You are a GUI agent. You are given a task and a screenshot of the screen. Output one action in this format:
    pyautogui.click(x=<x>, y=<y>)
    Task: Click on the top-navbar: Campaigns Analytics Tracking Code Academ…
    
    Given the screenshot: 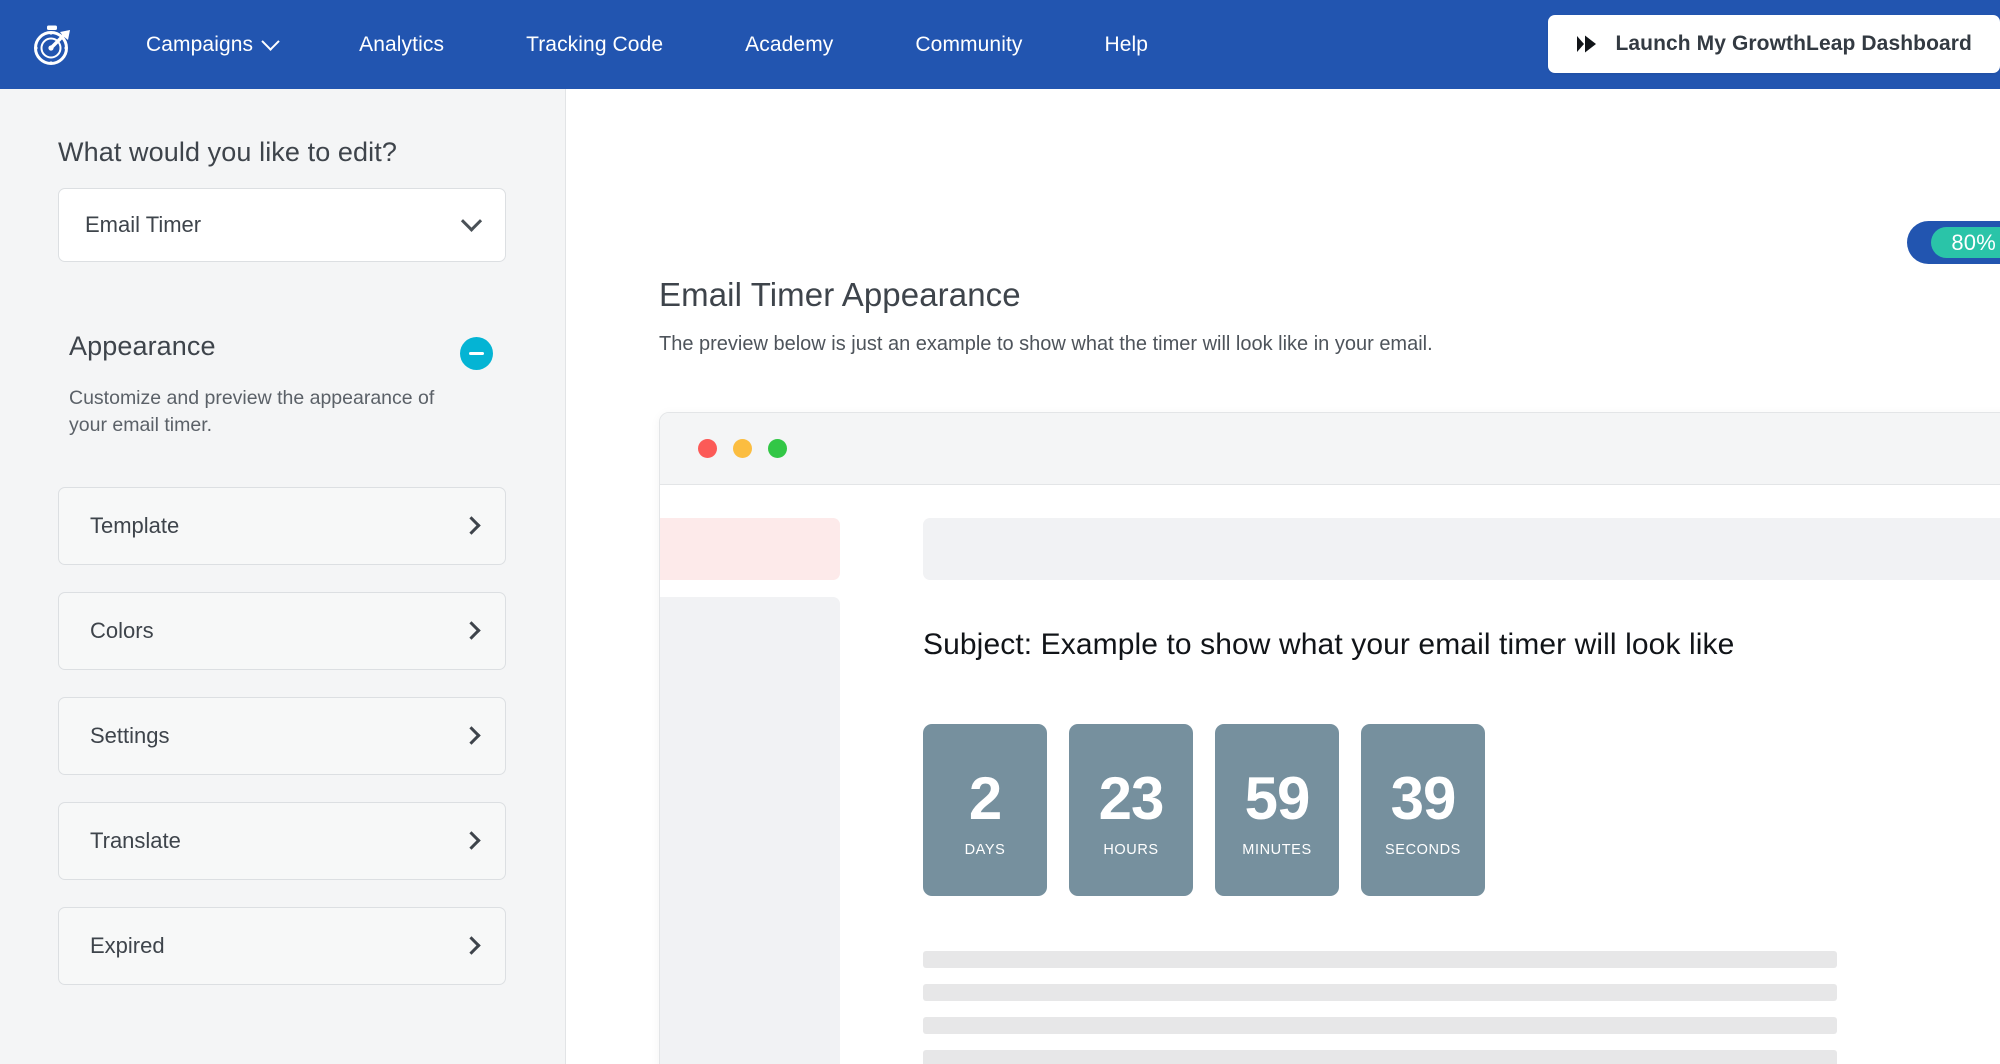 What is the action you would take?
    pyautogui.click(x=1000, y=44)
    